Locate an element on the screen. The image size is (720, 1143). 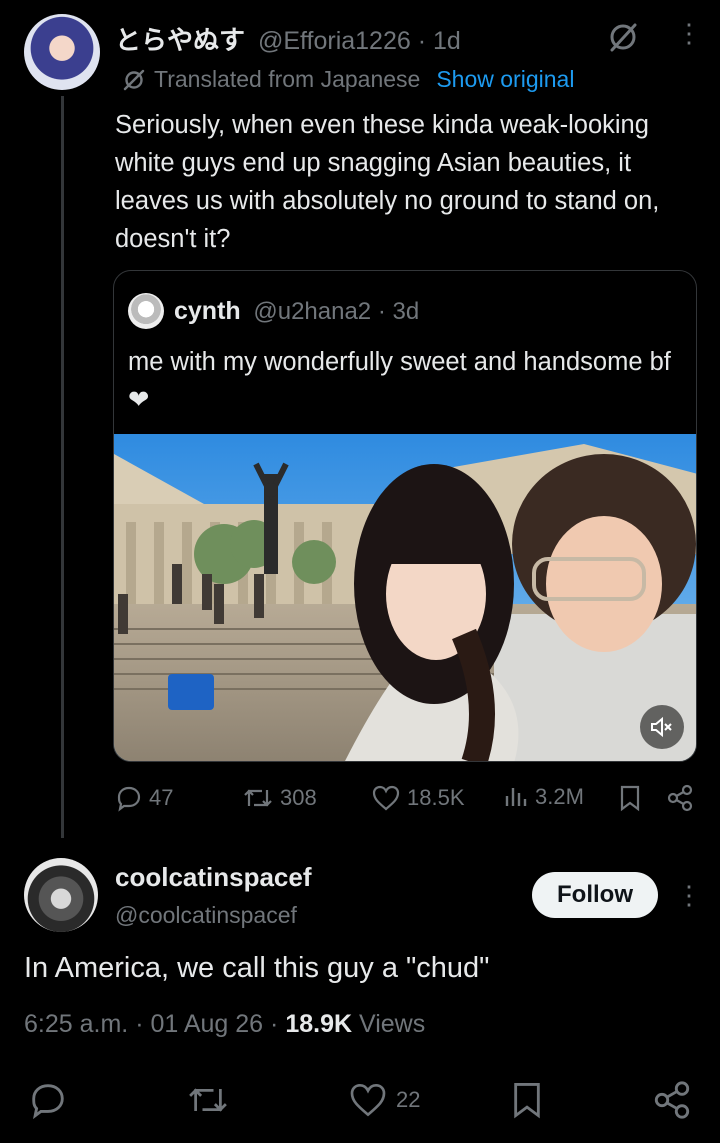
reply-text: In America, we call this guy a "chud" is located at coordinates (257, 968).